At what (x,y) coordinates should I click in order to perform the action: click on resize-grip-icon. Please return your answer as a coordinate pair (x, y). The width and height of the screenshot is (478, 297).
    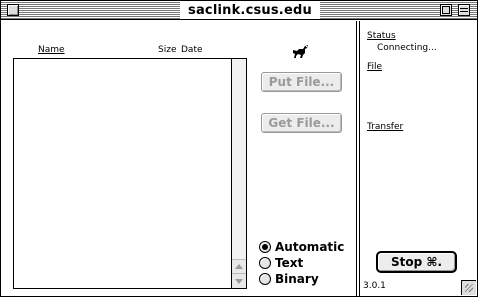
    Looking at the image, I should click on (468, 287).